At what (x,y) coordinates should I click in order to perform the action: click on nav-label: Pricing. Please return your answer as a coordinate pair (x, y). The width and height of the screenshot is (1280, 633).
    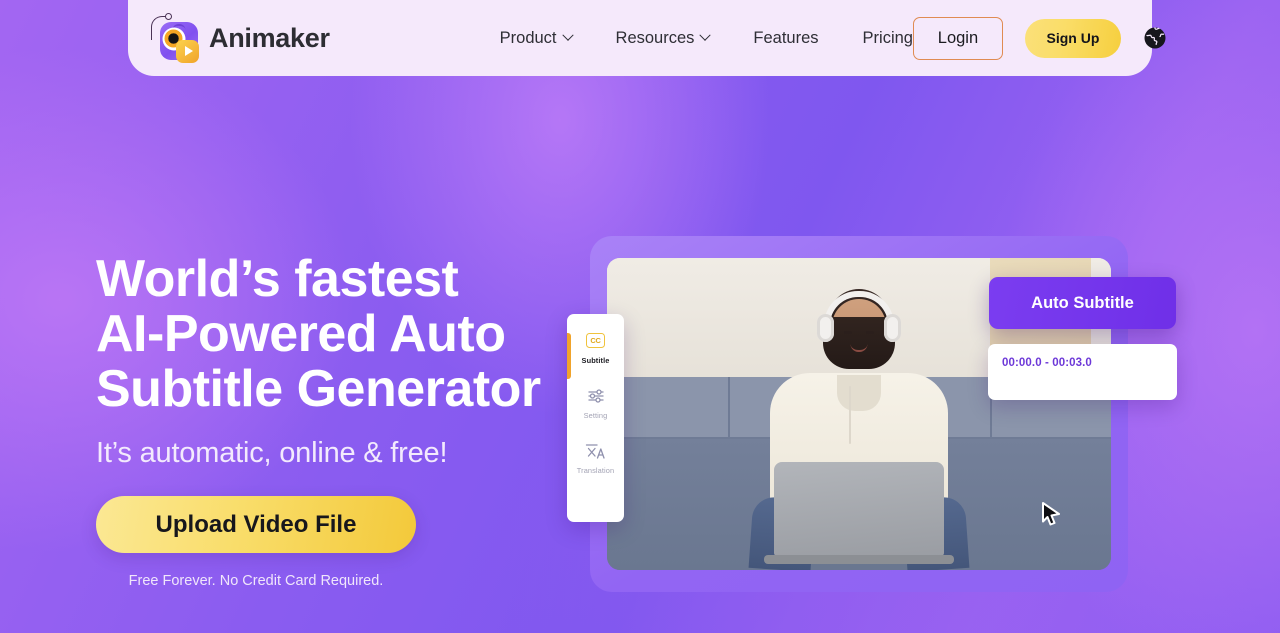
    Looking at the image, I should click on (887, 37).